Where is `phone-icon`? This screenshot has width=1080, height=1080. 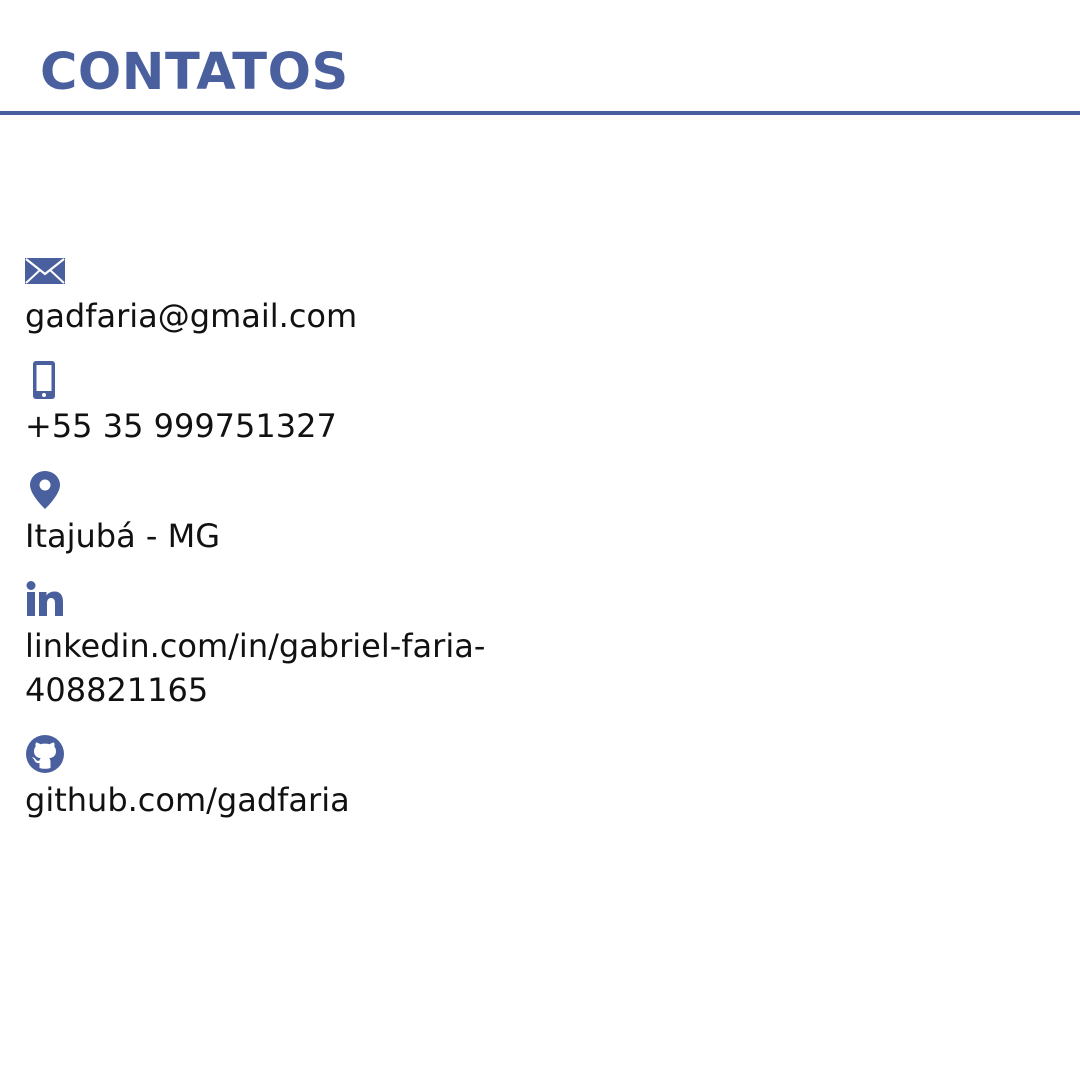
phone-icon is located at coordinates (46, 380).